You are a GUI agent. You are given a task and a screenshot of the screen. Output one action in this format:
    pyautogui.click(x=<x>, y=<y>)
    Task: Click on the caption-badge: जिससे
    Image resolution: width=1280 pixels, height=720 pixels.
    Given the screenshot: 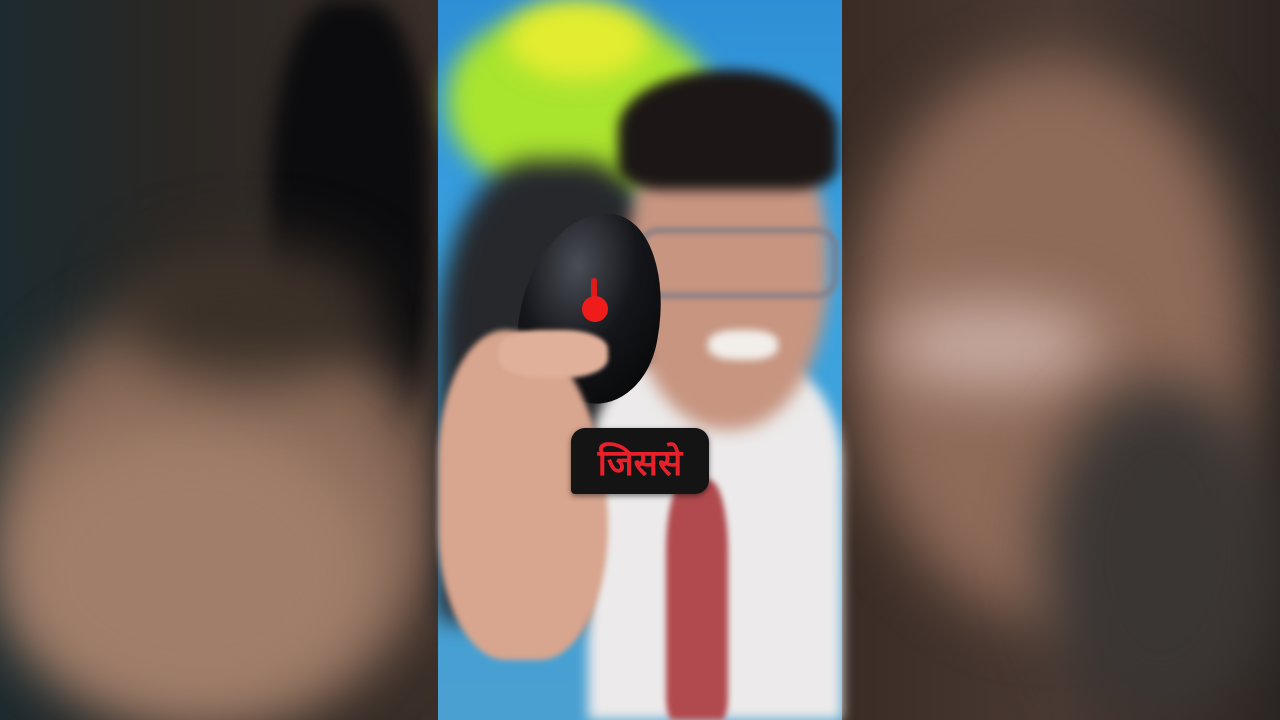 What is the action you would take?
    pyautogui.click(x=640, y=461)
    